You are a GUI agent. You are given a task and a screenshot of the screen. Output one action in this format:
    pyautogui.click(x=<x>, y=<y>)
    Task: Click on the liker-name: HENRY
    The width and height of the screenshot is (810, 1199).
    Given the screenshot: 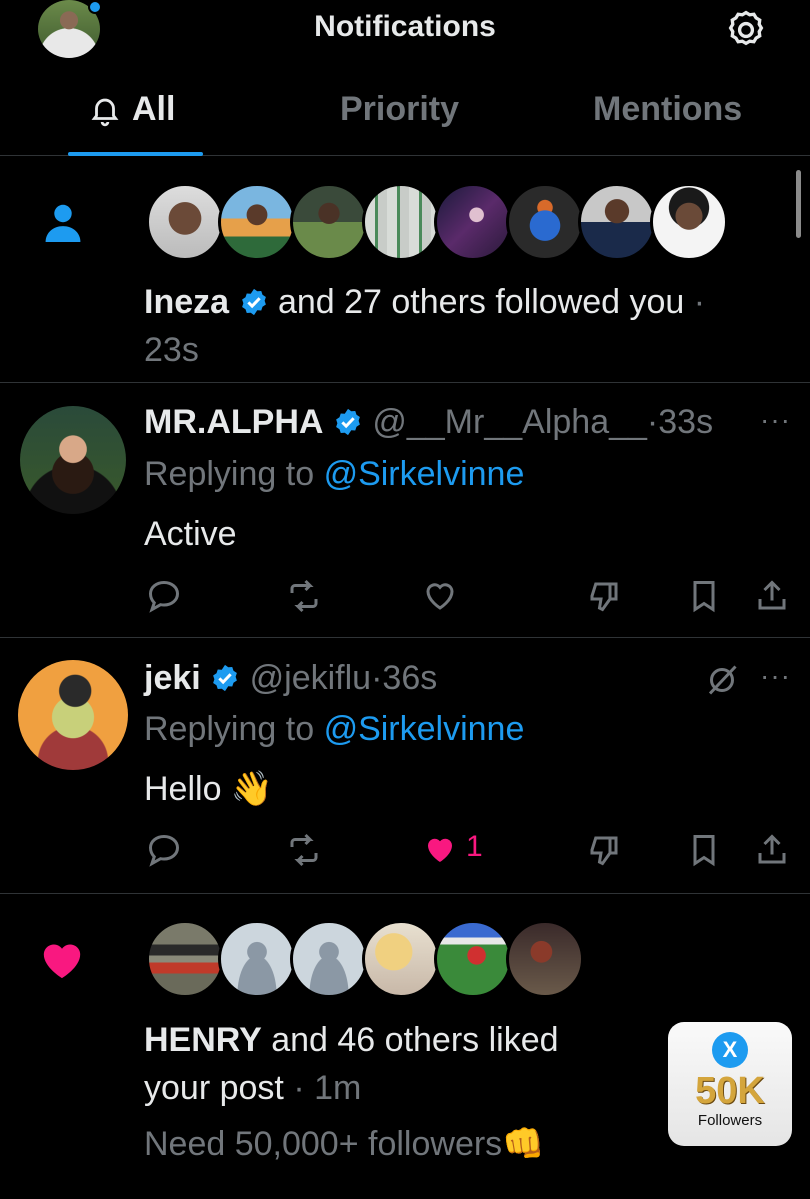 What is the action you would take?
    pyautogui.click(x=203, y=1040)
    